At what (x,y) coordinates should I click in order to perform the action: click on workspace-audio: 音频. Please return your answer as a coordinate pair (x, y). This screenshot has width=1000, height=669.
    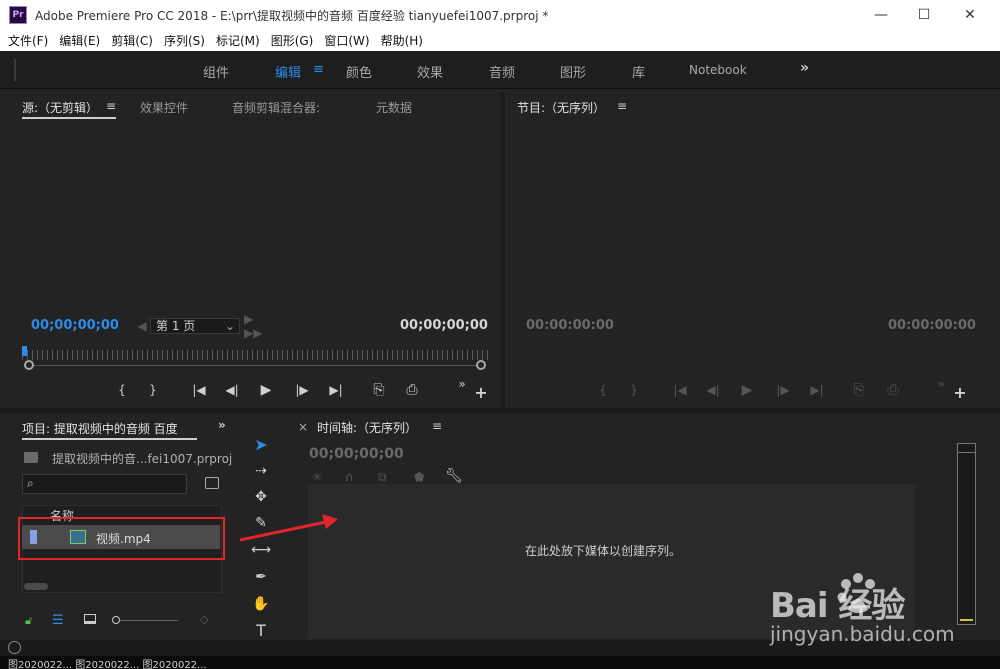
    Looking at the image, I should click on (502, 71).